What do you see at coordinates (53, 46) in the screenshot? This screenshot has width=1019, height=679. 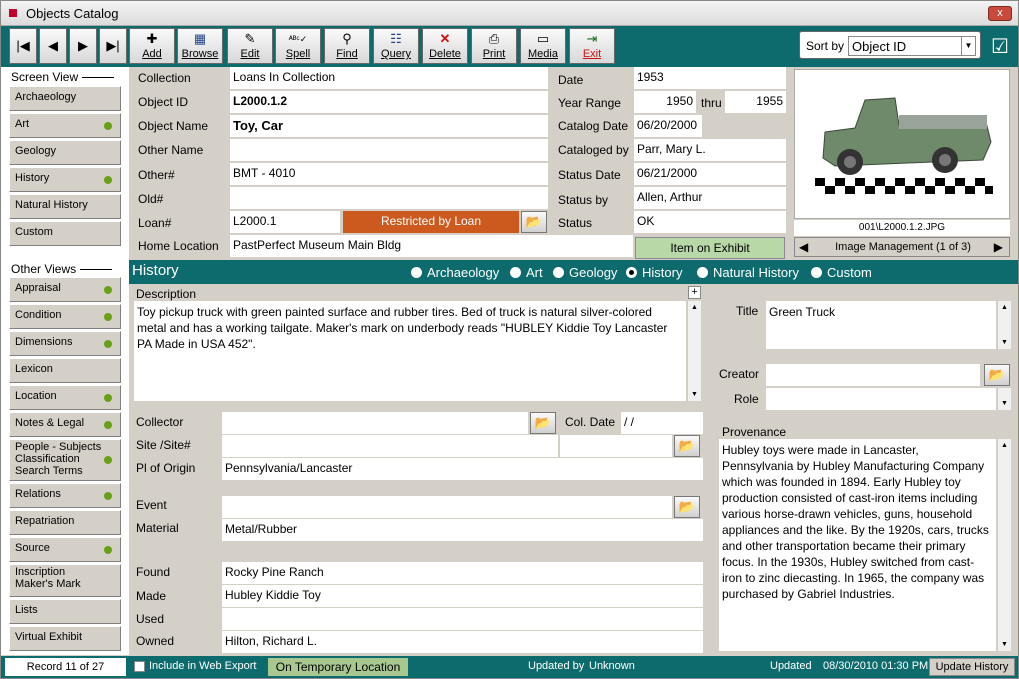 I see `prev-record-button: ◀` at bounding box center [53, 46].